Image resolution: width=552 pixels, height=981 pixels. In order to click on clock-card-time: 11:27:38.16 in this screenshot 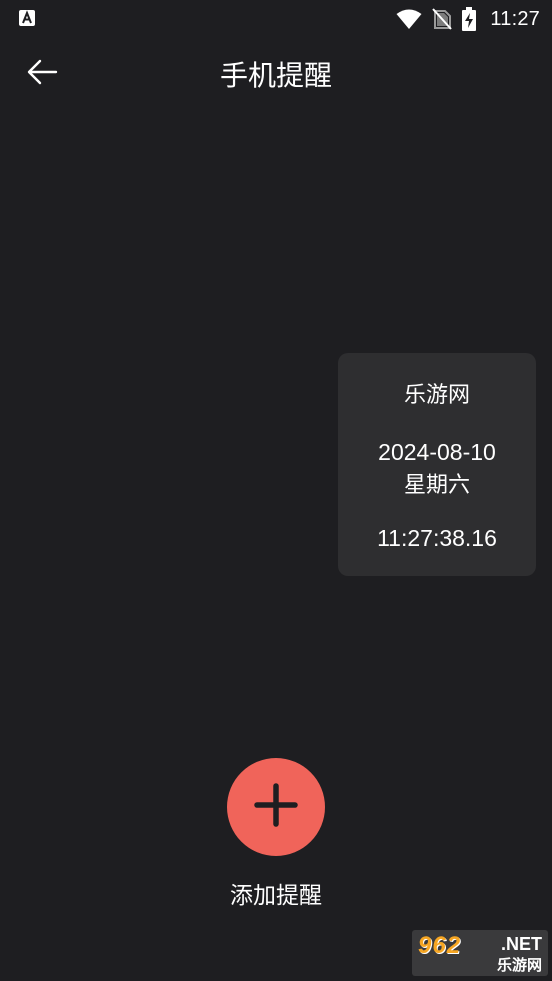, I will do `click(437, 538)`.